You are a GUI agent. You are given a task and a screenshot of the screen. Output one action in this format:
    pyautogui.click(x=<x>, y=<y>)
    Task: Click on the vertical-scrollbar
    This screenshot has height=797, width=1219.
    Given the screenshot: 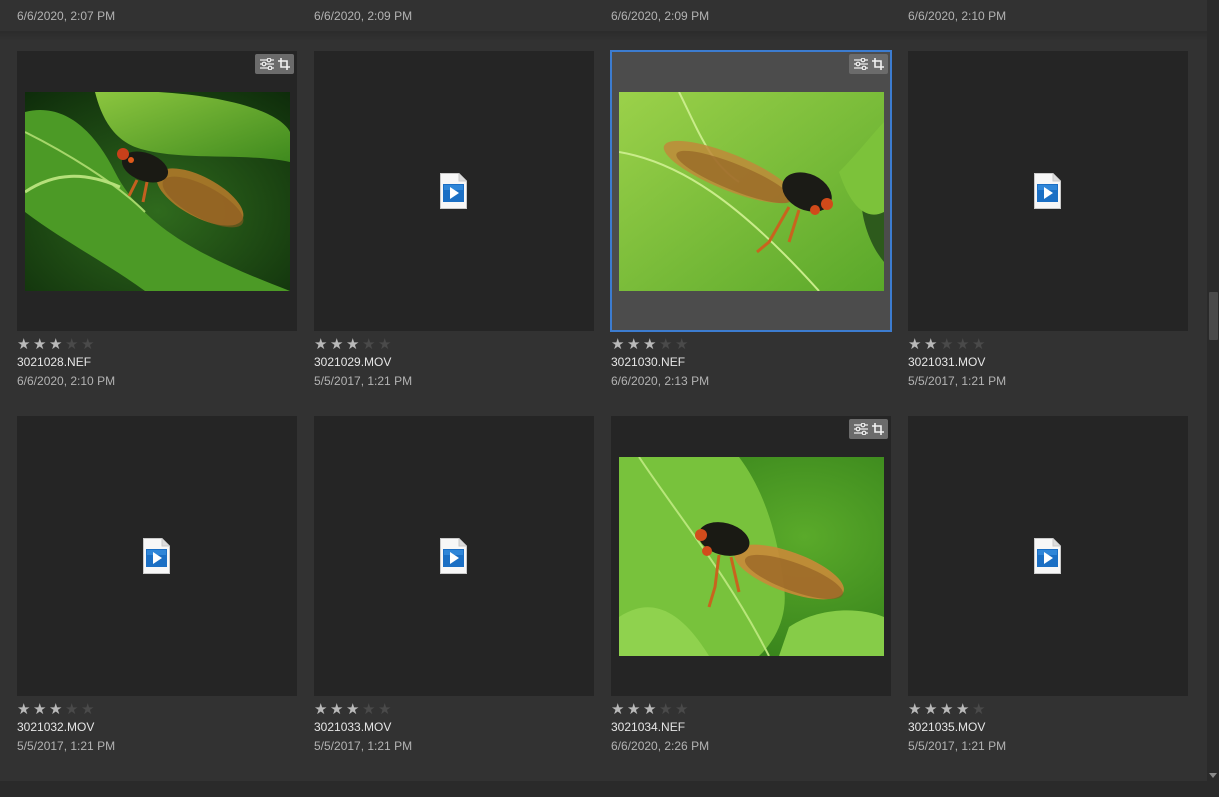 What is the action you would take?
    pyautogui.click(x=1213, y=390)
    